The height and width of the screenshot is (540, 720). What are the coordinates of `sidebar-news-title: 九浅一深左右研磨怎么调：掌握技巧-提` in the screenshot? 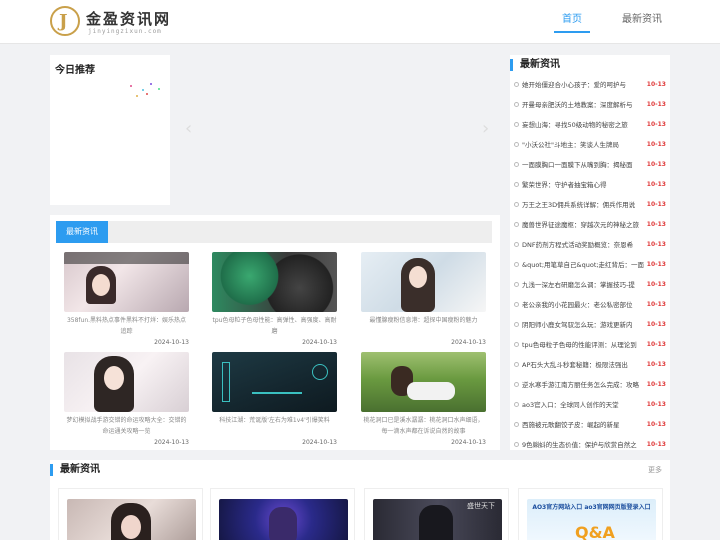 It's located at (584, 285).